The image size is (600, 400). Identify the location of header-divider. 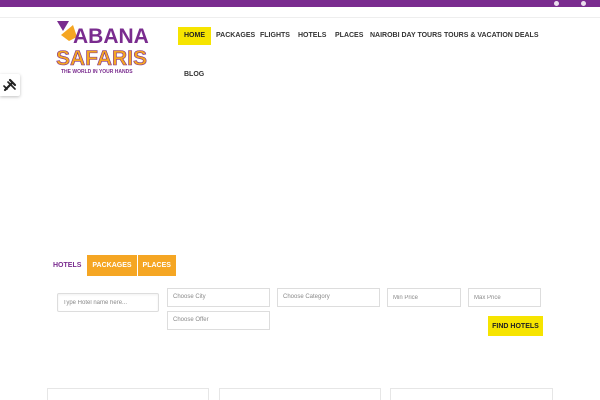
(300, 17).